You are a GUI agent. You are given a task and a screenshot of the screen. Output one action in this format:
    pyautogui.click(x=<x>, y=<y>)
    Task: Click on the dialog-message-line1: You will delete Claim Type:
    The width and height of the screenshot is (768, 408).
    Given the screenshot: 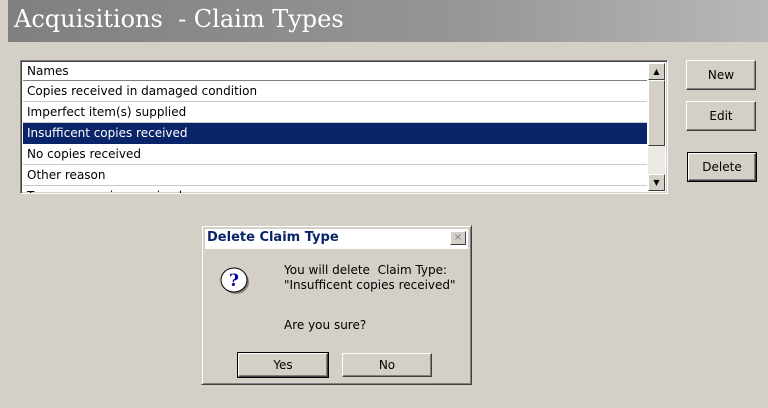 What is the action you would take?
    pyautogui.click(x=366, y=270)
    